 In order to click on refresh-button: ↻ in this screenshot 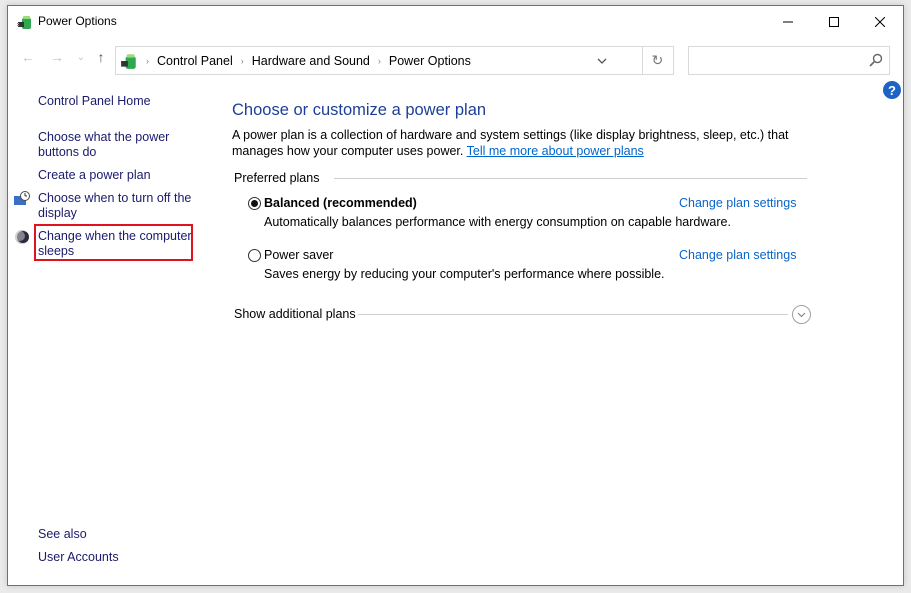, I will do `click(658, 60)`.